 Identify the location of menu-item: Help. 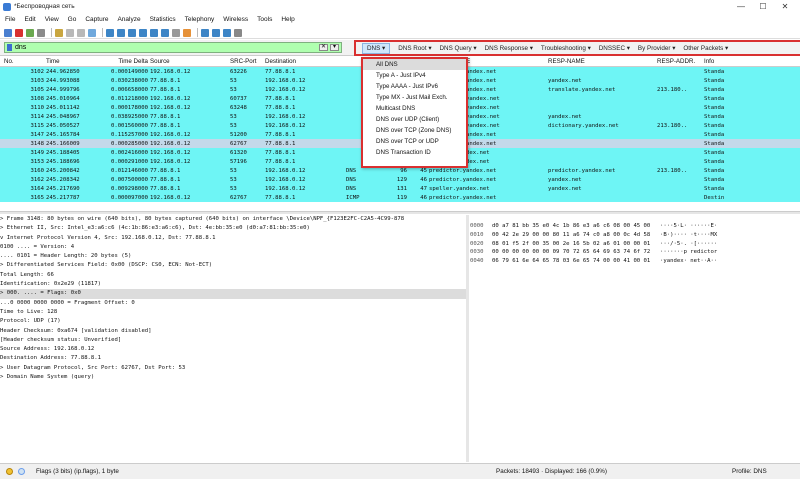
(287, 19).